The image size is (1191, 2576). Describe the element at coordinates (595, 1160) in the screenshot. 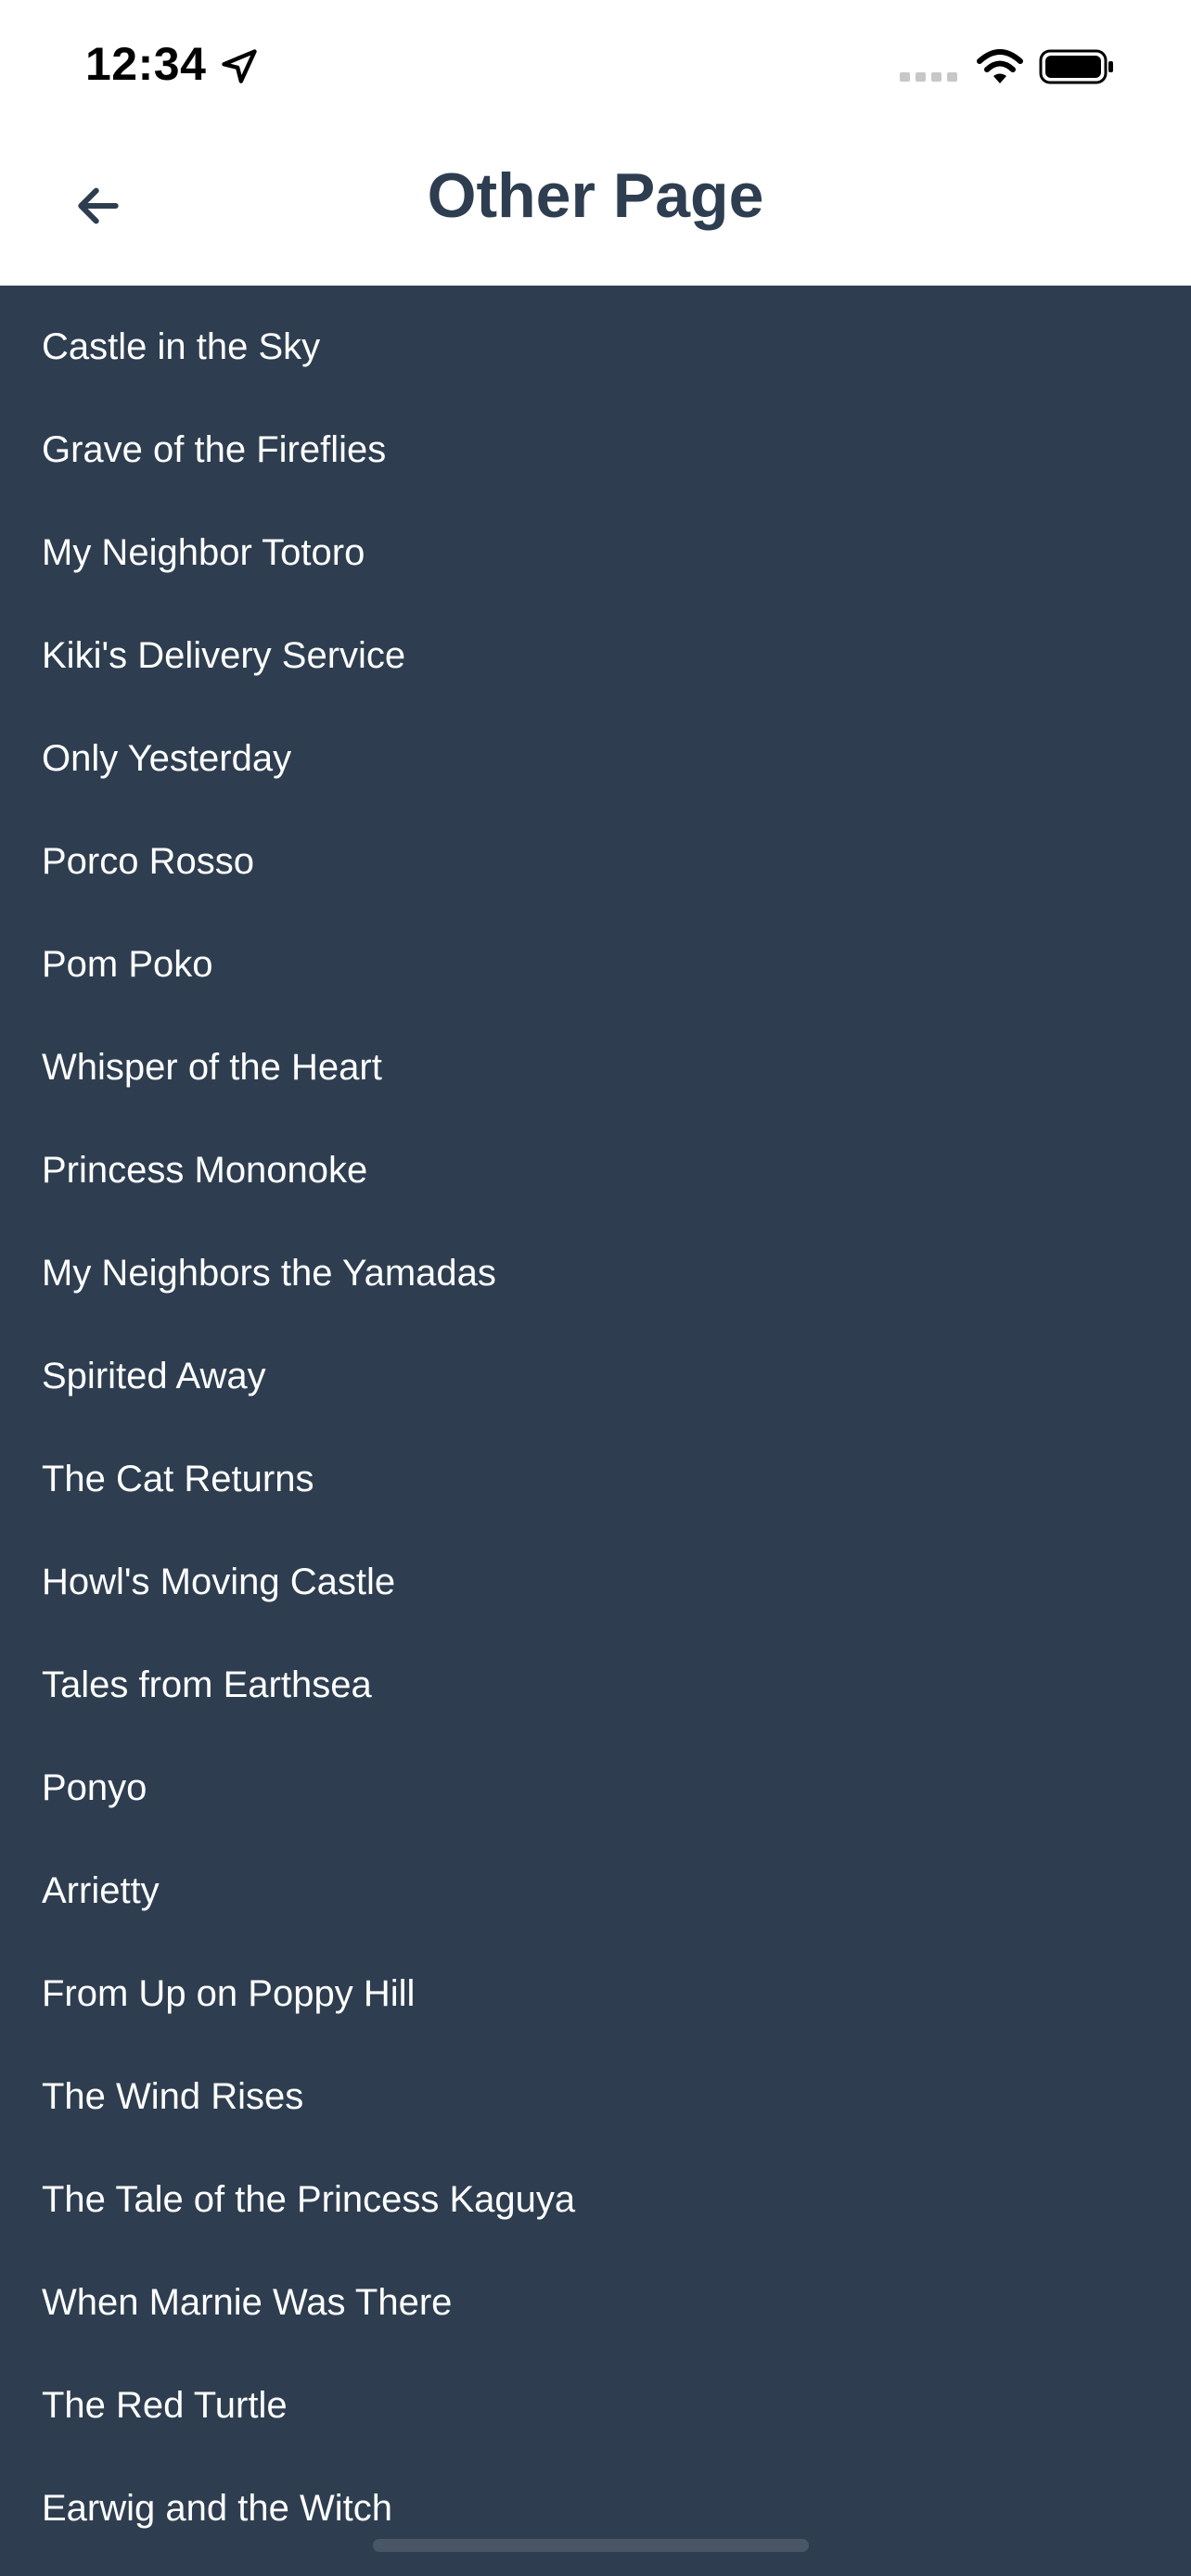

I see `list-item: Princess Mononoke` at that location.